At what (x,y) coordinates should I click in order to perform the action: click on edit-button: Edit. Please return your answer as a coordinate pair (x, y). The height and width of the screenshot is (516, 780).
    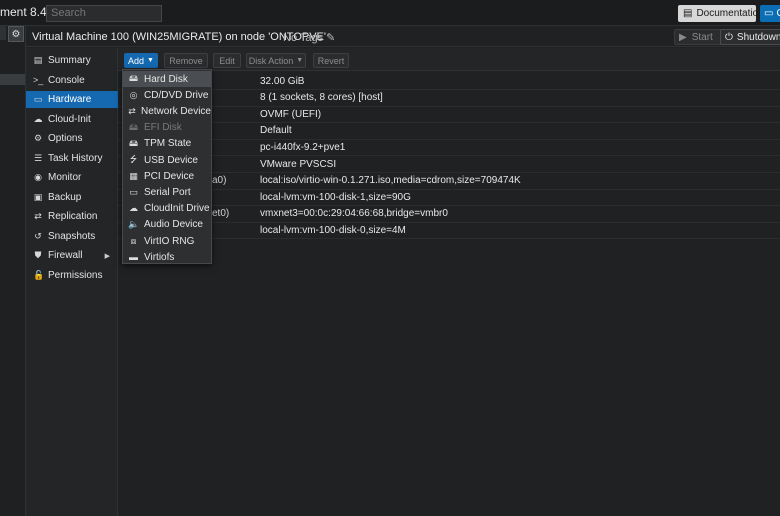
    Looking at the image, I should click on (227, 60).